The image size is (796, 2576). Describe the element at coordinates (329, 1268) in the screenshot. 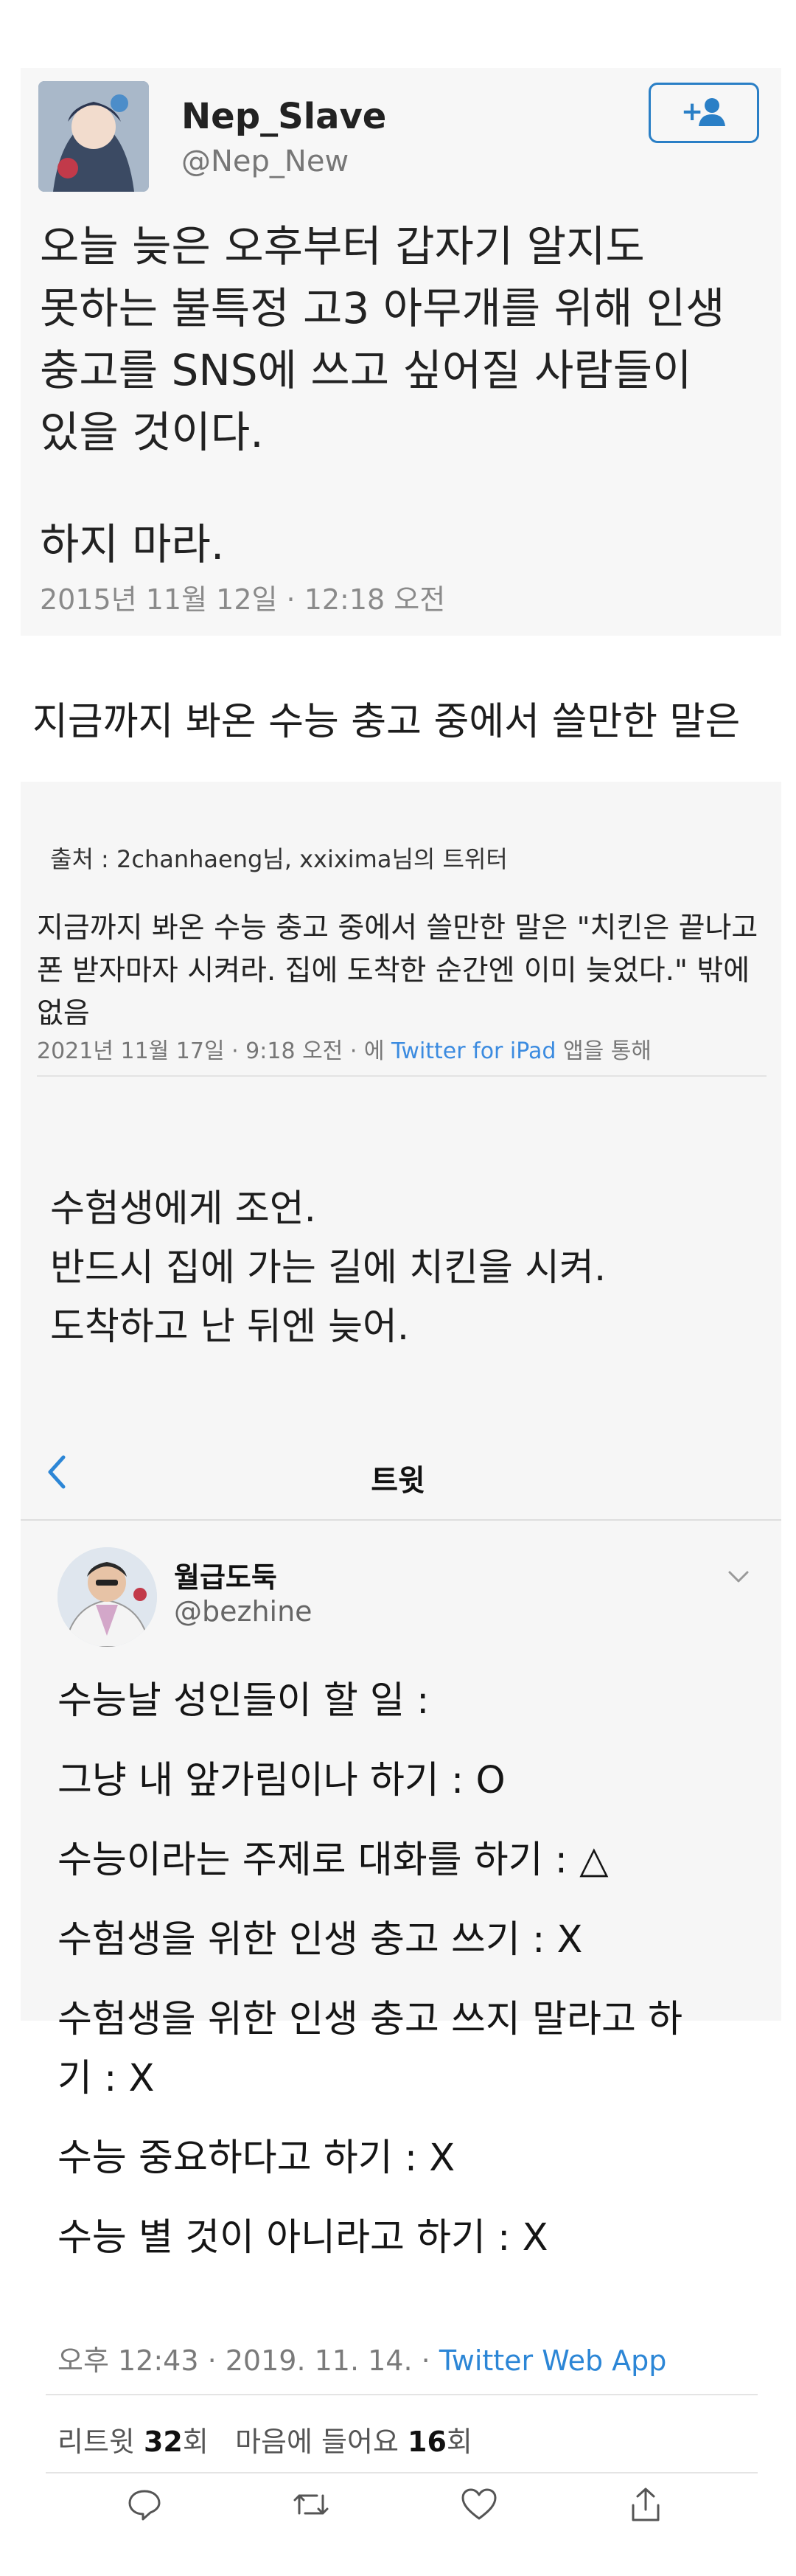

I see `advice-line: 반드시 집에 가는 길에 치킨을 시켜.` at that location.